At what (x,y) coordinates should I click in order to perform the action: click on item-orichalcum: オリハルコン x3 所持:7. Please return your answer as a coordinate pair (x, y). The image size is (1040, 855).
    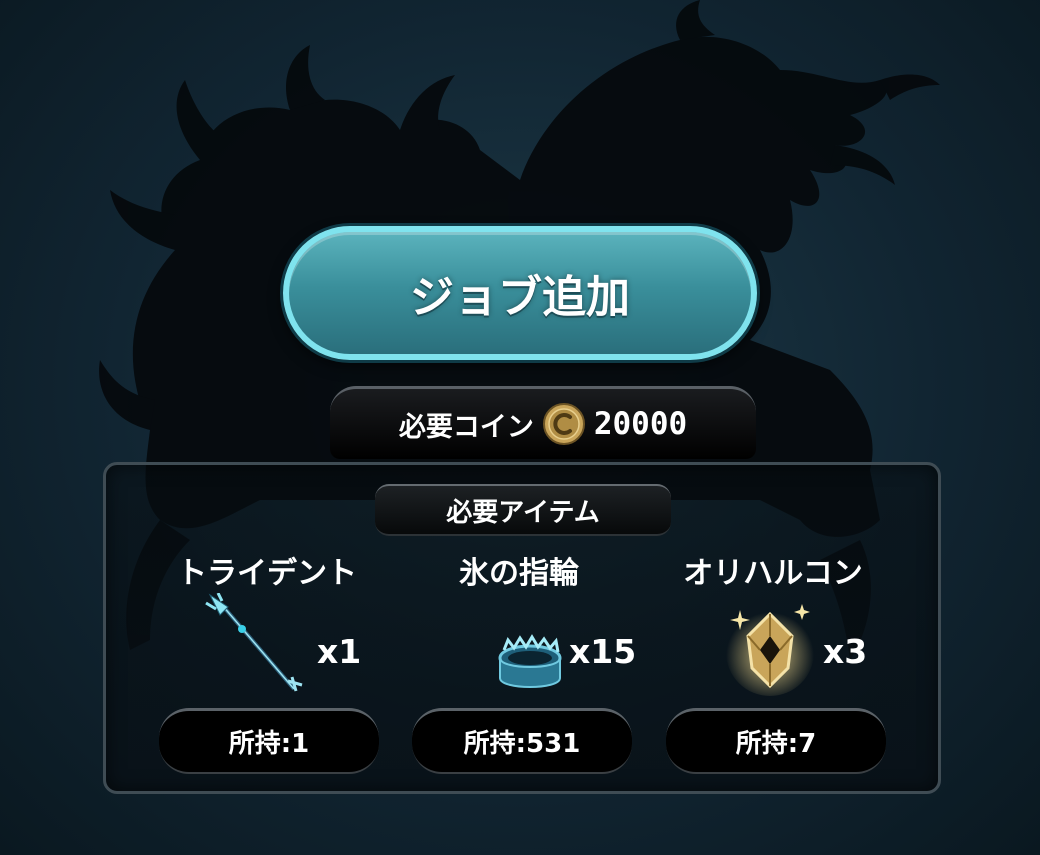
    Looking at the image, I should click on (773, 665).